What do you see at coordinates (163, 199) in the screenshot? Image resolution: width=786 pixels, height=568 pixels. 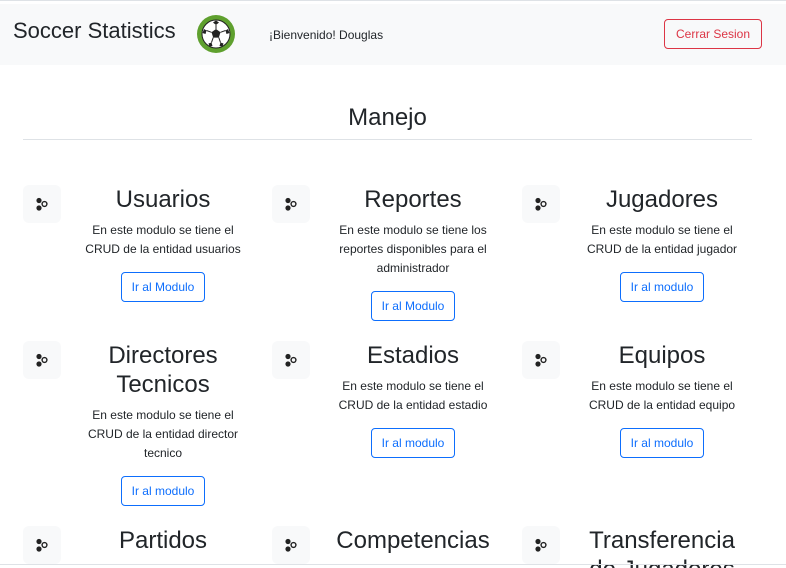 I see `module-title: Usuarios` at bounding box center [163, 199].